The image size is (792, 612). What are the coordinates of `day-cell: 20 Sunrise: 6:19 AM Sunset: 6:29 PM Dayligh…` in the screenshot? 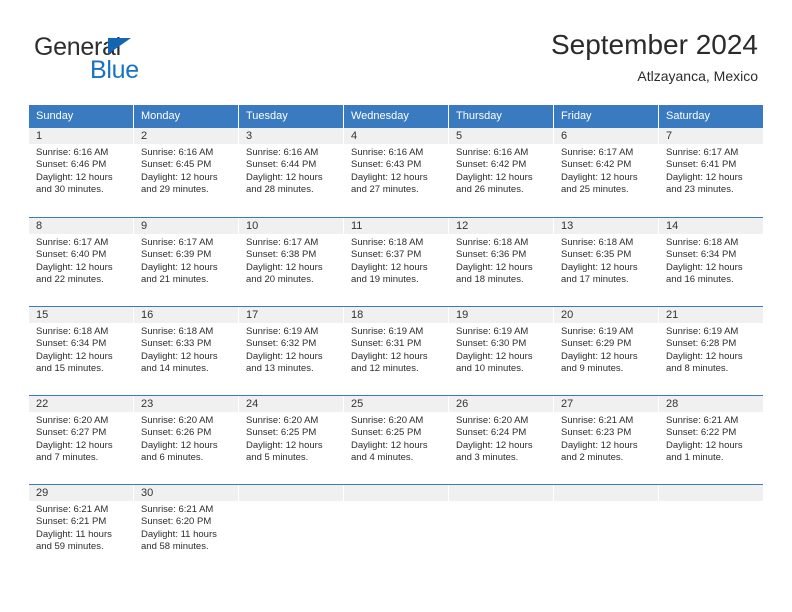 It's located at (606, 351).